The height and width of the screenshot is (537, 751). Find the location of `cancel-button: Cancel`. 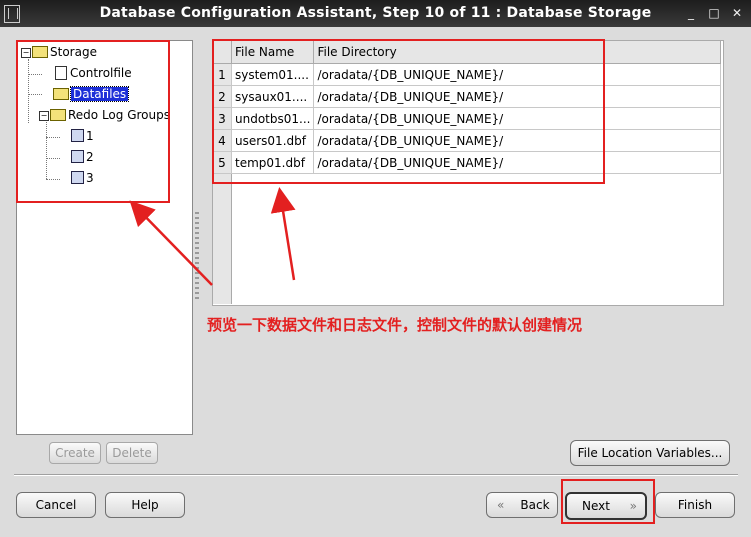

cancel-button: Cancel is located at coordinates (56, 505).